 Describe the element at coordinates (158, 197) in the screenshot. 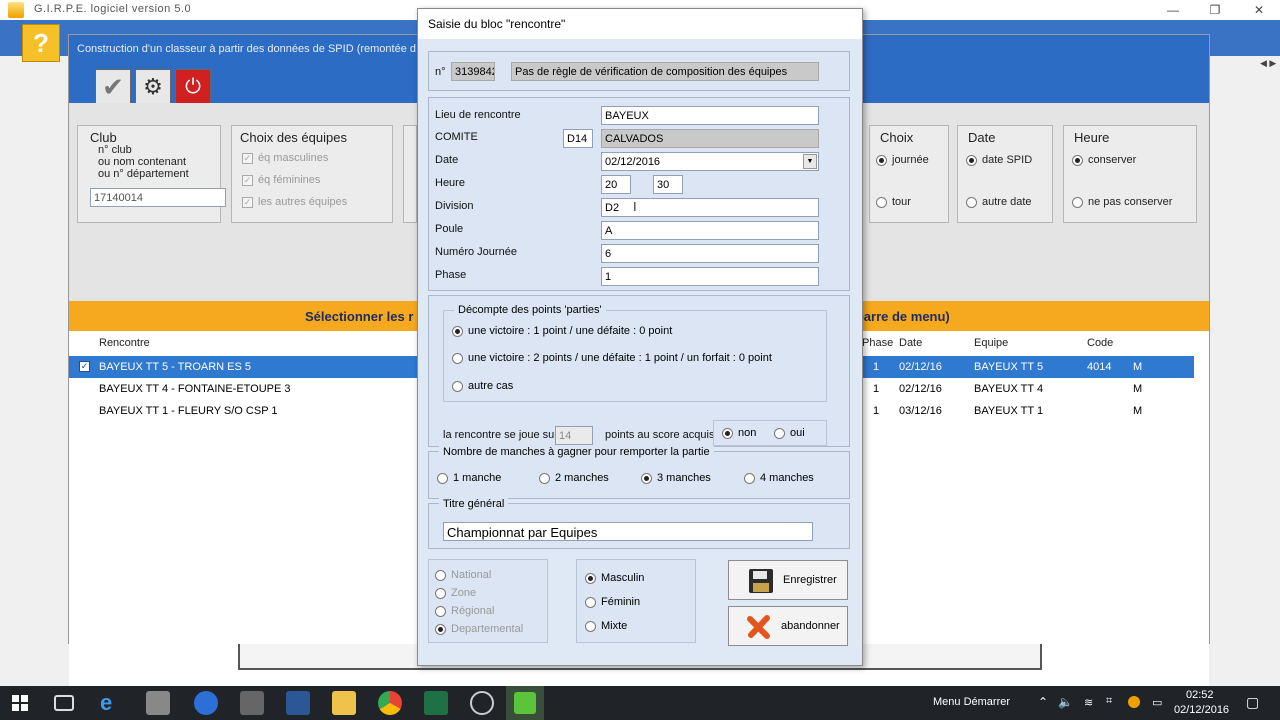

I see `club-input: 17140014` at that location.